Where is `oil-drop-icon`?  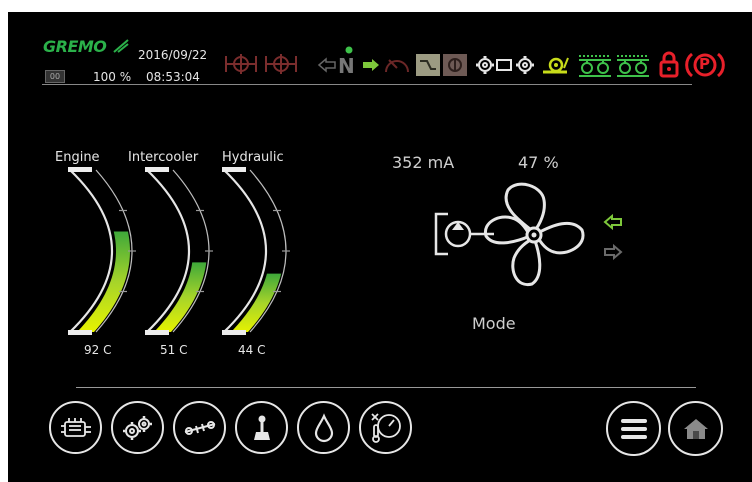
oil-drop-icon is located at coordinates (323, 427).